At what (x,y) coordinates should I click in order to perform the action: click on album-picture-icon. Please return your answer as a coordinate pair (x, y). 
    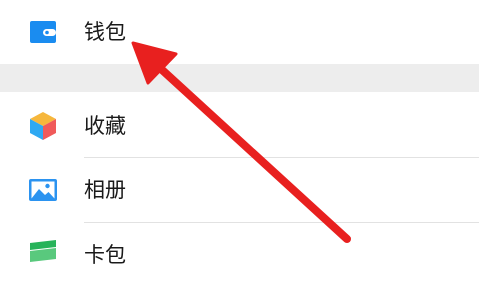
    Looking at the image, I should click on (43, 190).